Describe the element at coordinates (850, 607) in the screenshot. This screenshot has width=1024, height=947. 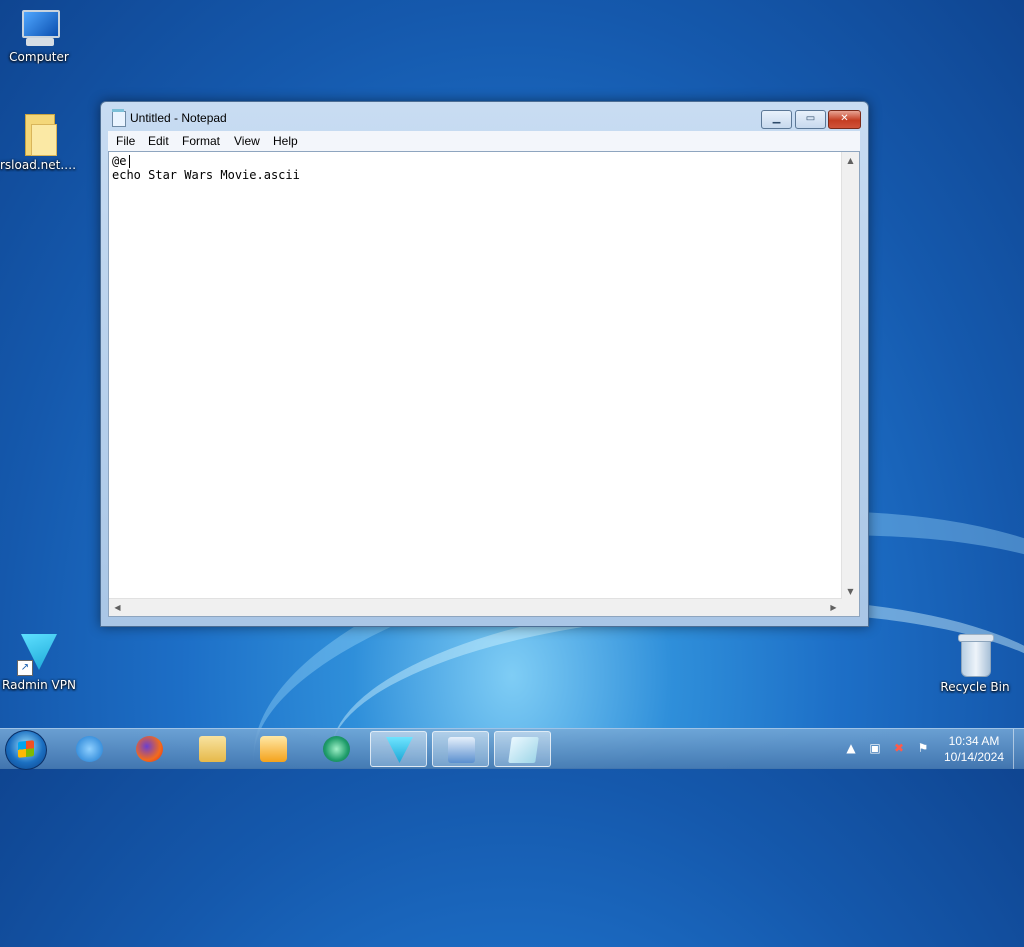
I see `size-grip` at that location.